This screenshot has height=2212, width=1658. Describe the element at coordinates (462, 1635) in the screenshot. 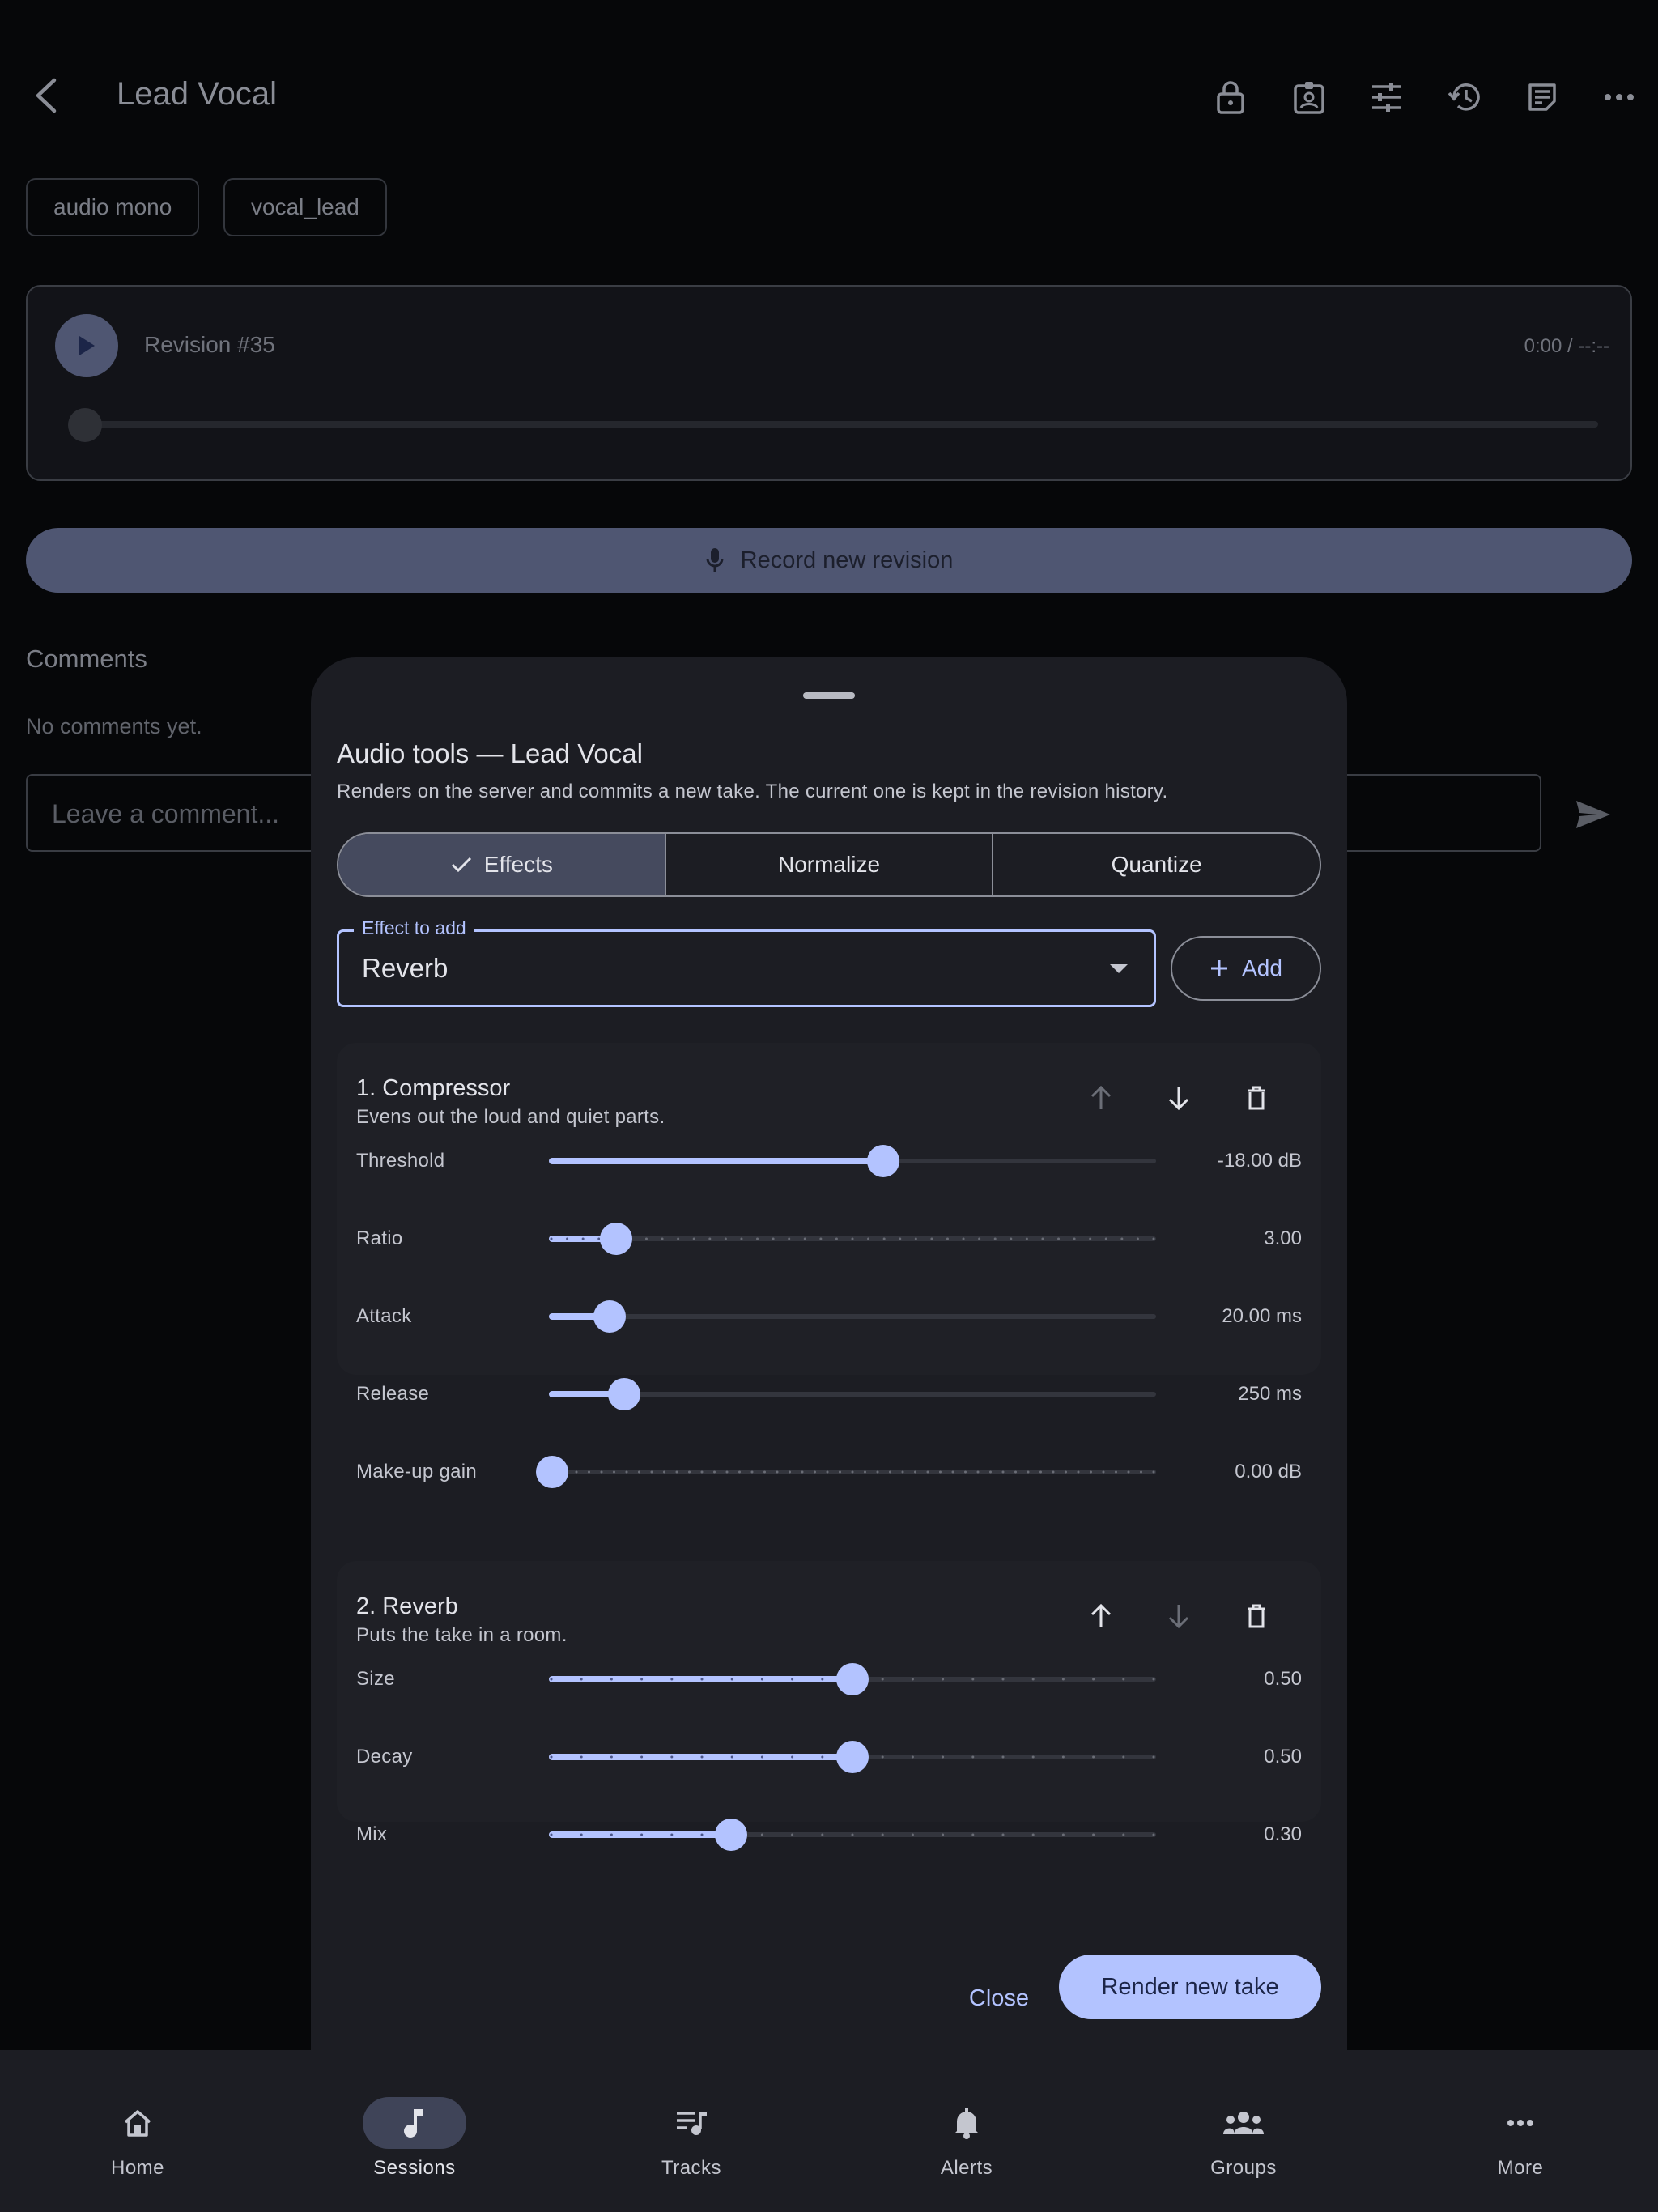

I see `effect-description: Puts the take in a room.` at that location.